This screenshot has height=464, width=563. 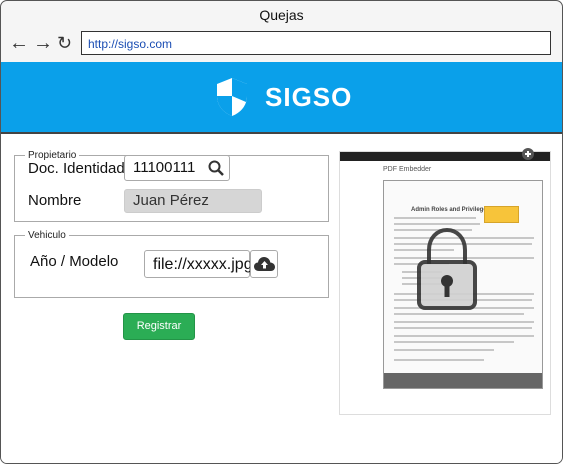 What do you see at coordinates (164, 167) in the screenshot?
I see `doc-id-value: 11100111` at bounding box center [164, 167].